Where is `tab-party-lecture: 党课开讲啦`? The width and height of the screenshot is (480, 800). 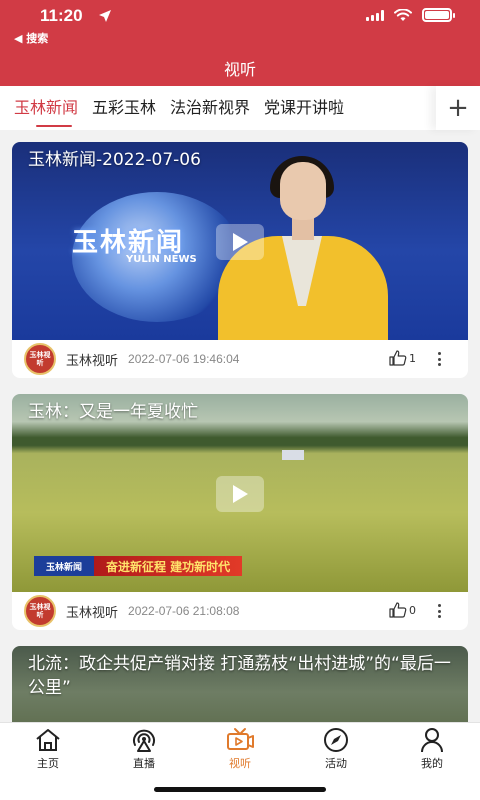 tab-party-lecture: 党课开讲啦 is located at coordinates (304, 108).